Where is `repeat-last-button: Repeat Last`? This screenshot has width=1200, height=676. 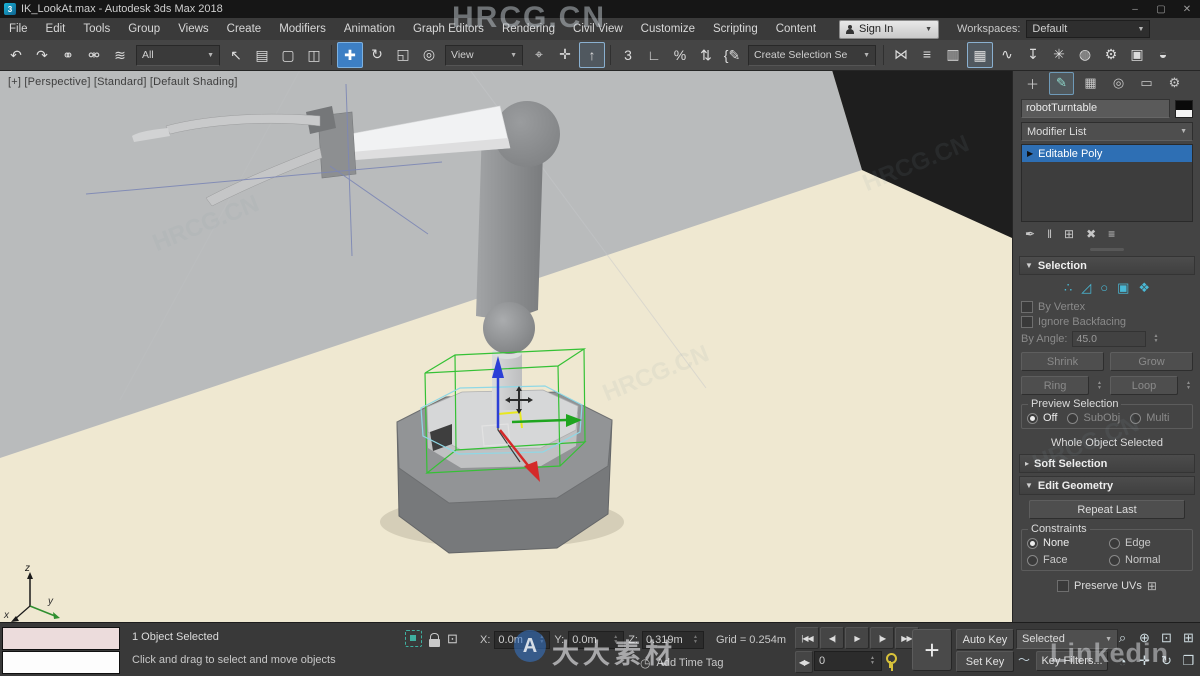
repeat-last-button: Repeat Last is located at coordinates (1107, 509).